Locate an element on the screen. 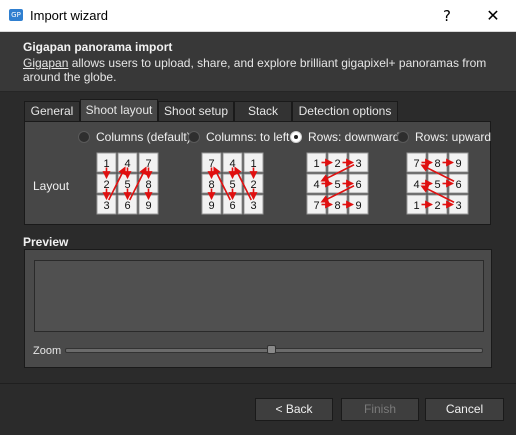 This screenshot has height=435, width=516. preview-canvas is located at coordinates (259, 296).